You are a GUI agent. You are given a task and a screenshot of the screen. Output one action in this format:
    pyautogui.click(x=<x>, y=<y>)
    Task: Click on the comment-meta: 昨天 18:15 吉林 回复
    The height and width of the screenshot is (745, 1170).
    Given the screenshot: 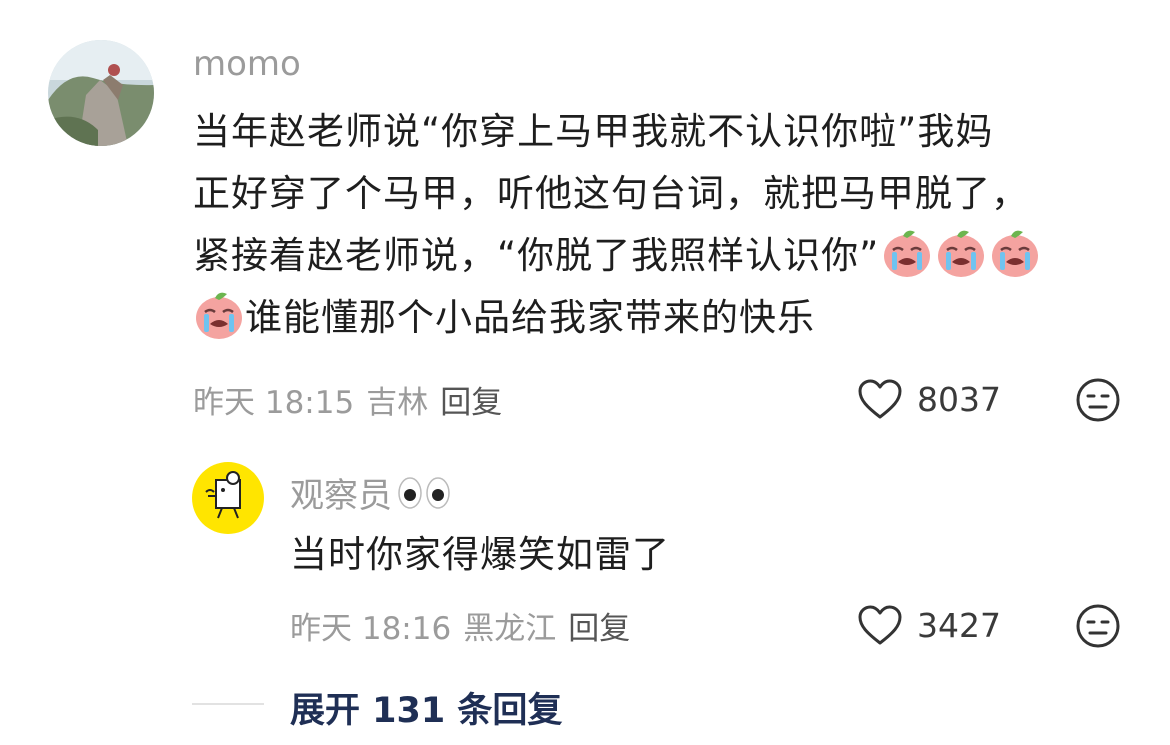 What is the action you would take?
    pyautogui.click(x=347, y=399)
    